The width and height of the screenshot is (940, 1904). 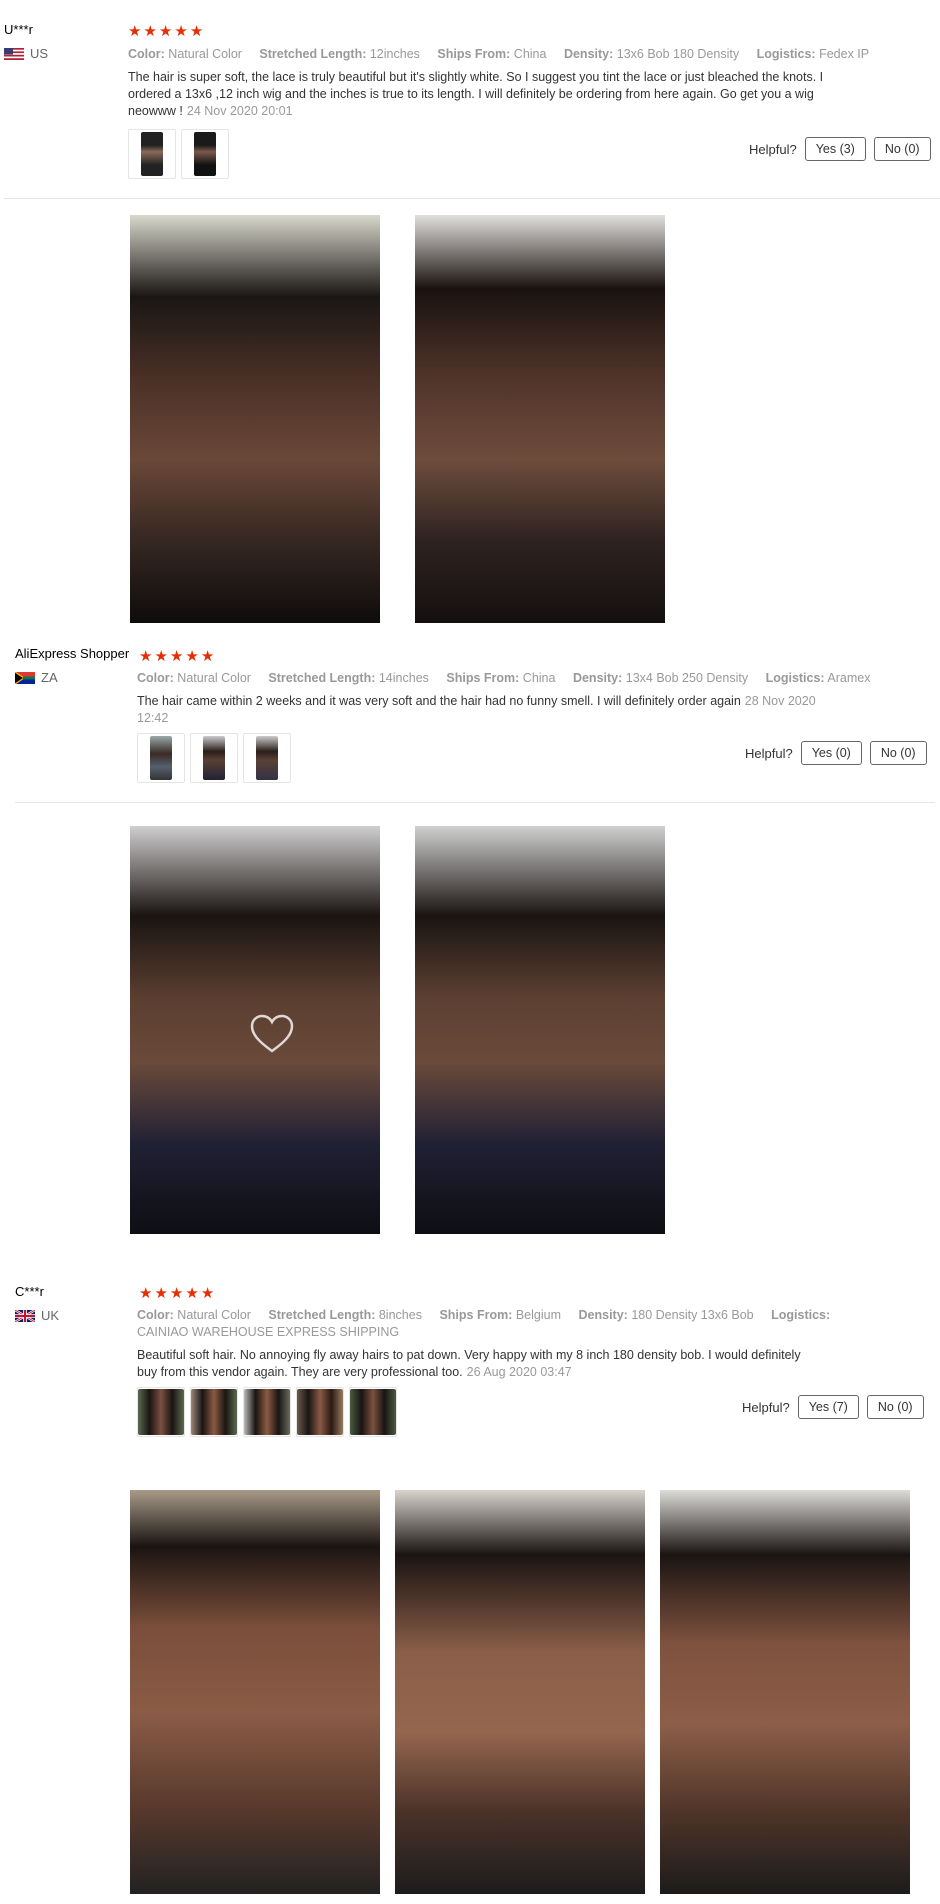 What do you see at coordinates (538, 1315) in the screenshot?
I see `attr-value: Belgium` at bounding box center [538, 1315].